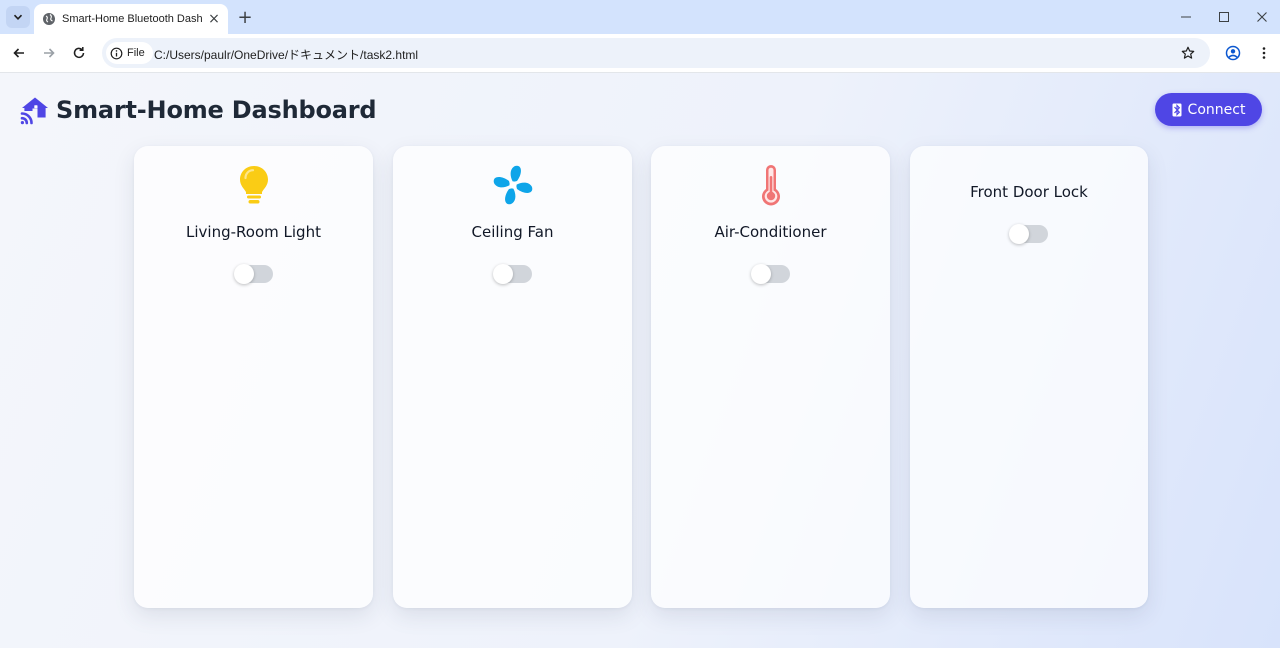  I want to click on tab-search-button, so click(18, 17).